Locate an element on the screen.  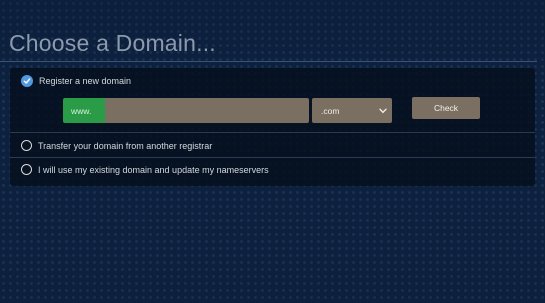
domain-search-row: www. .com is located at coordinates (227, 110).